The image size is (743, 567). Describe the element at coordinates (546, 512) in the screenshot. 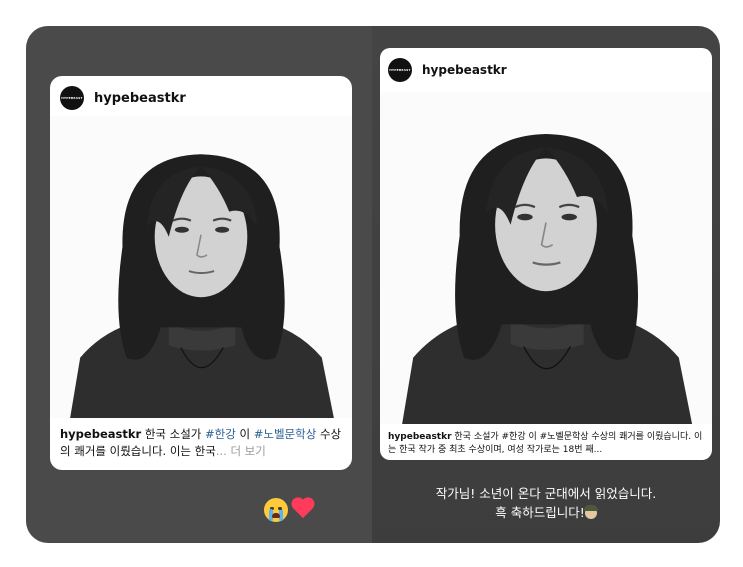

I see `story-text-line: 흑 축하드립니다!` at that location.